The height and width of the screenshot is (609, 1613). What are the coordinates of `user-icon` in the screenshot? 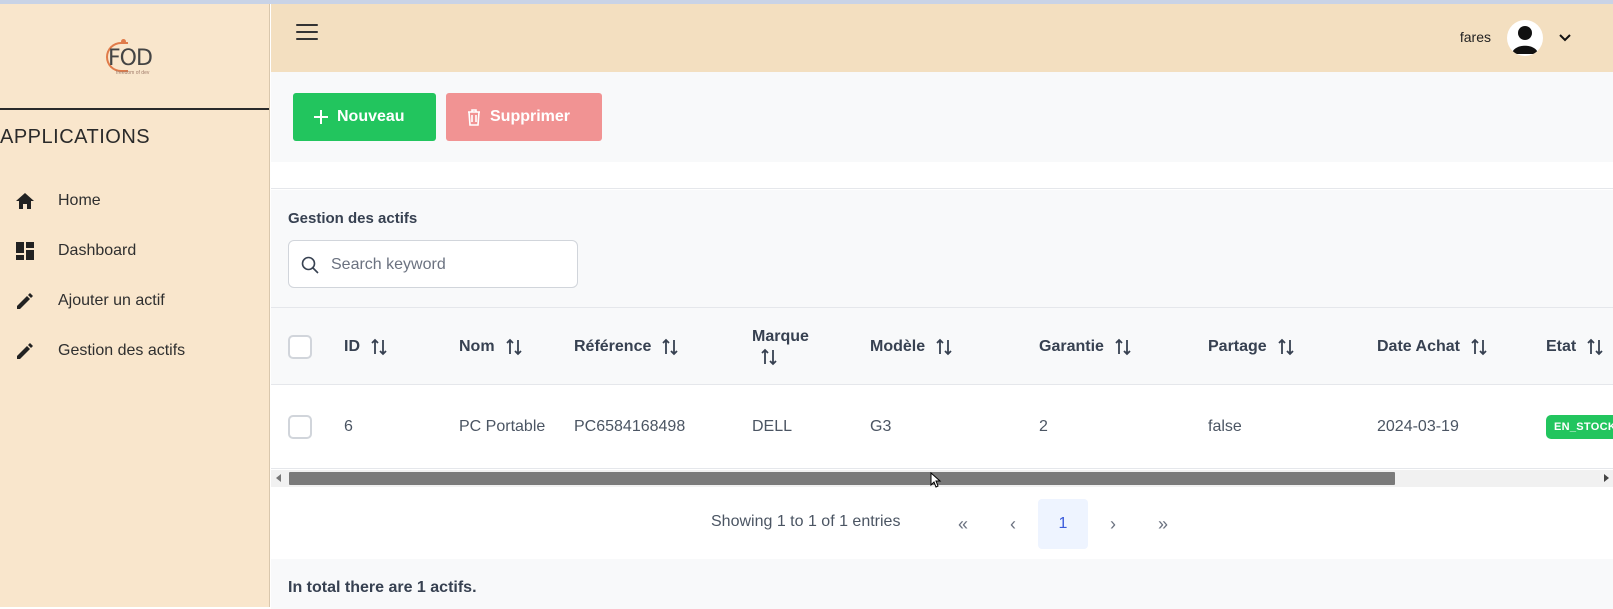 It's located at (1525, 40).